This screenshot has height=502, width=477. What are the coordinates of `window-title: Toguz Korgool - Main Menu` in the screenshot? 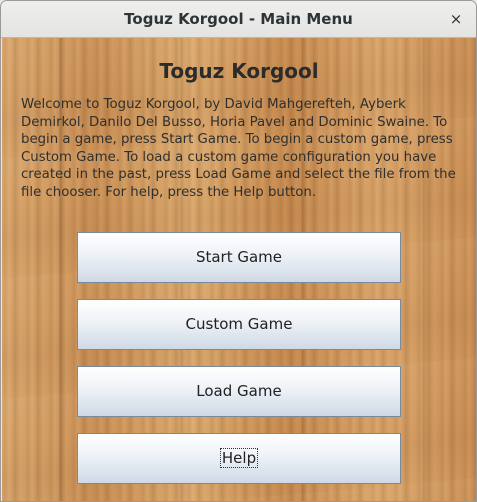 It's located at (238, 19).